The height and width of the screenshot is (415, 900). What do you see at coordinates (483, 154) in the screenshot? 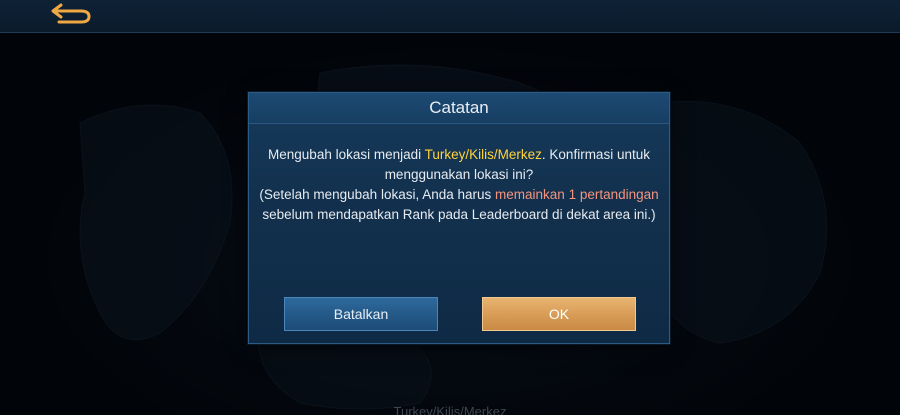
I see `location-highlight: Turkey/Kilis/Merkez` at bounding box center [483, 154].